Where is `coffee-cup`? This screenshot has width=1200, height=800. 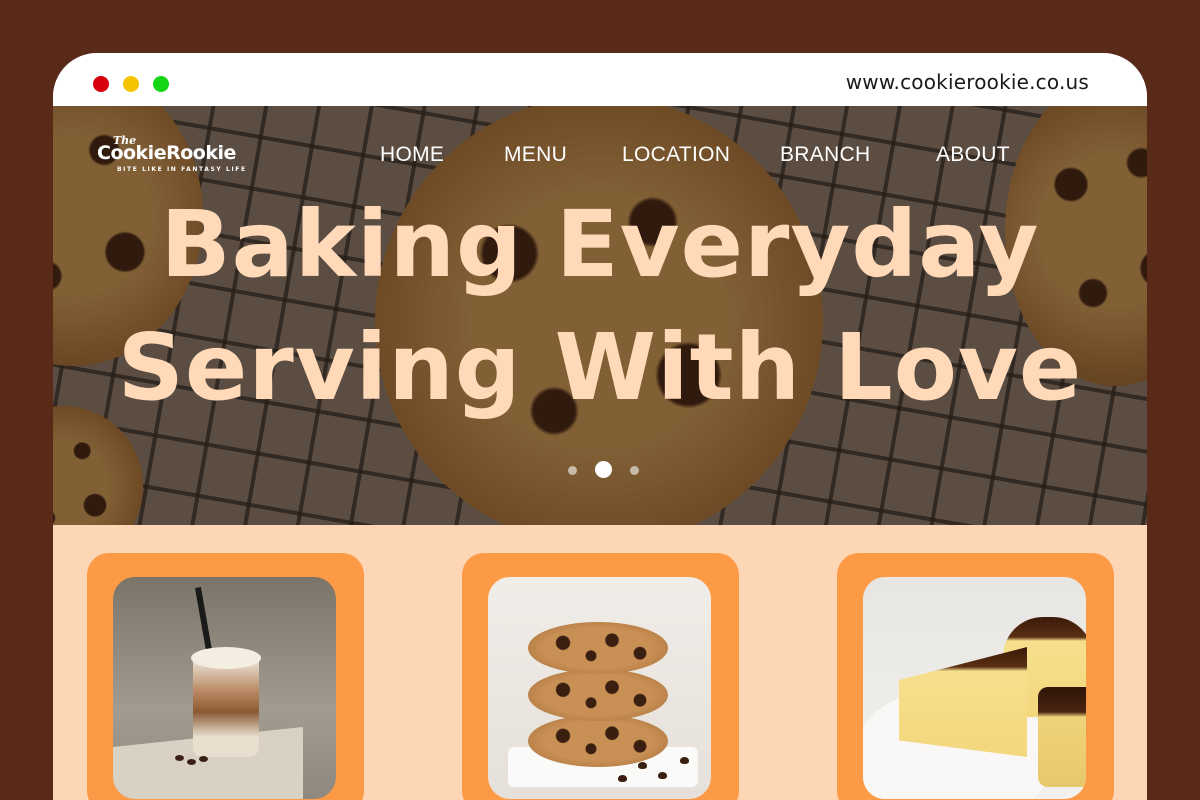
coffee-cup is located at coordinates (226, 707).